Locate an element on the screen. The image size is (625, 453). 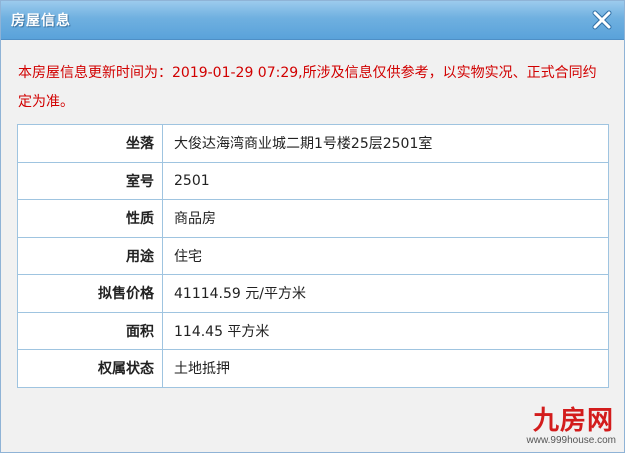
row-value-area: 114.45 平方米 is located at coordinates (385, 330).